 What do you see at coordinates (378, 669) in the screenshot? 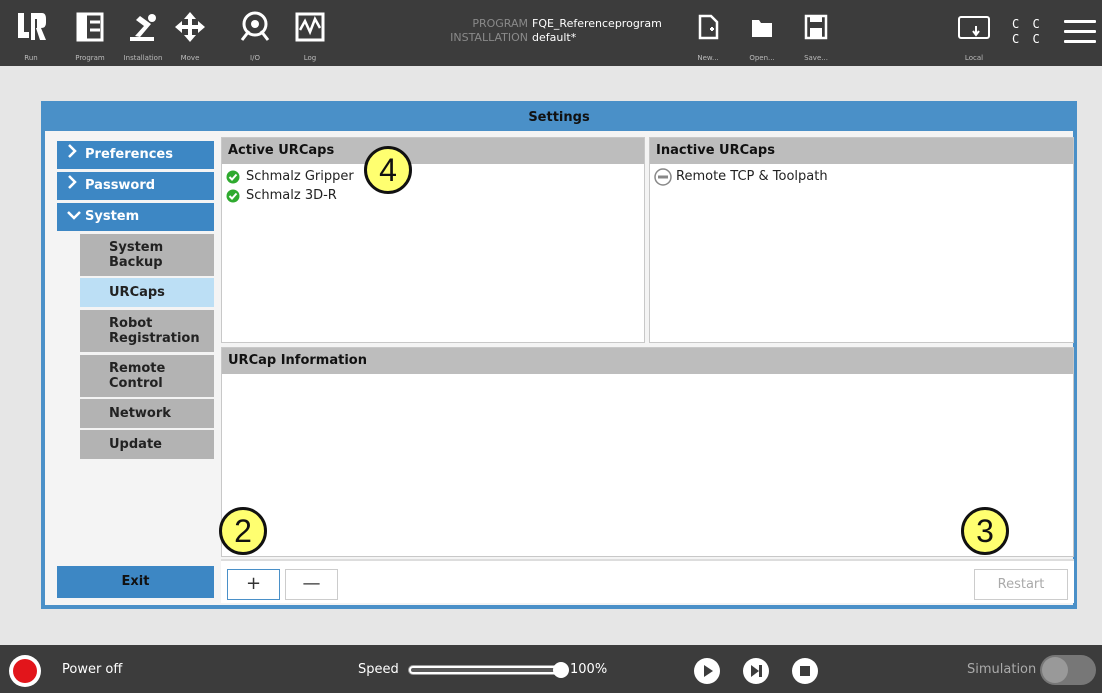
I see `speed-label: Speed` at bounding box center [378, 669].